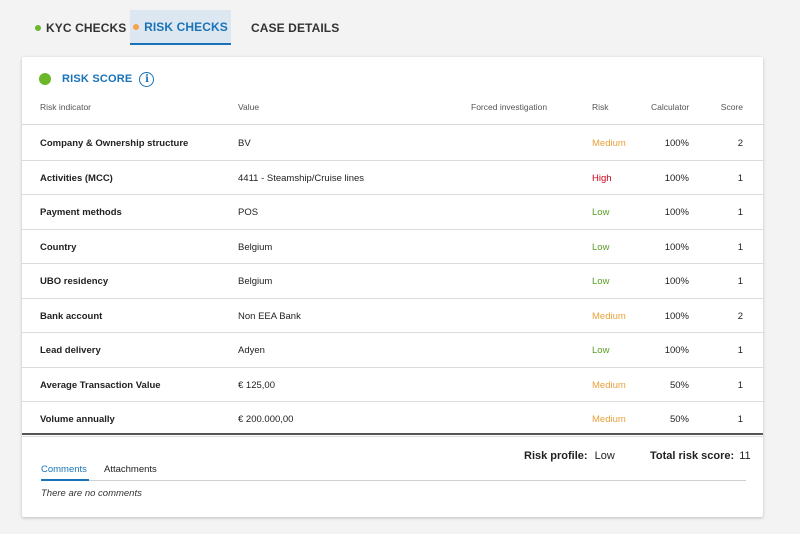 Image resolution: width=800 pixels, height=534 pixels. I want to click on table-row: UBO residency Belgium Low 100% 1, so click(392, 281).